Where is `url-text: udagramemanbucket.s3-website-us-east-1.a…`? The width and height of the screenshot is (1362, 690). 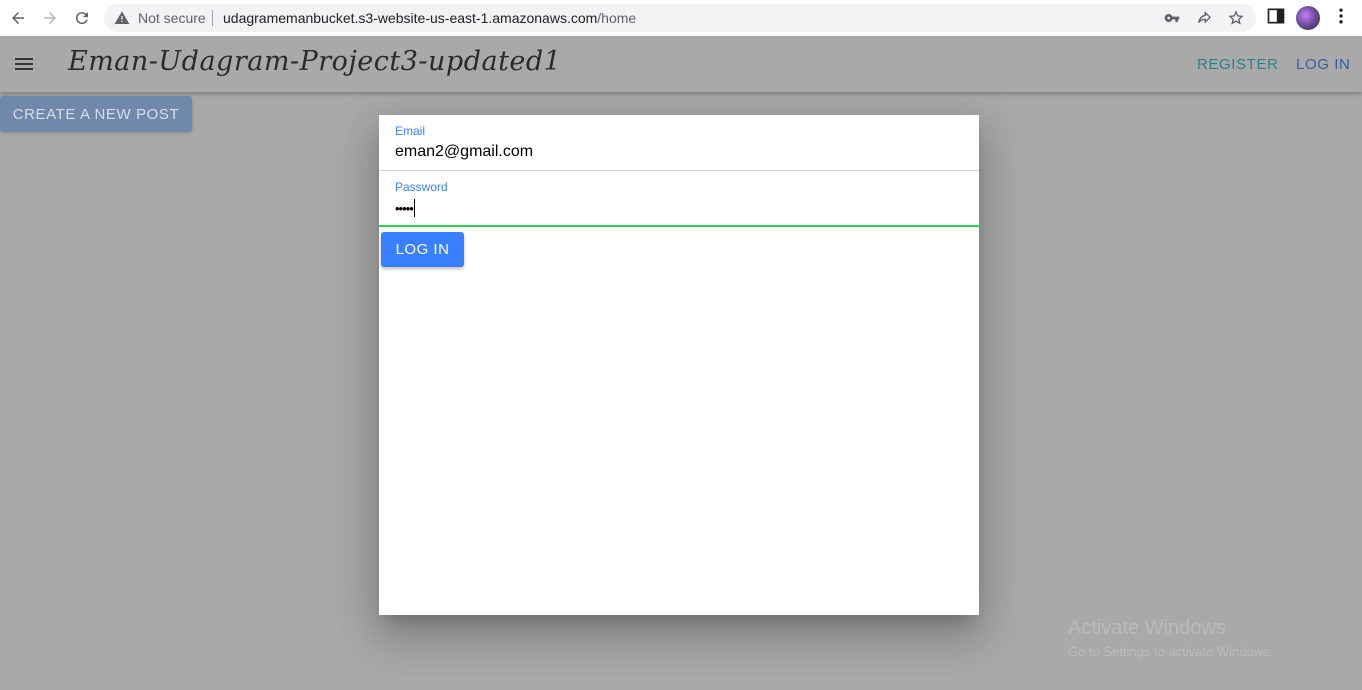 url-text: udagramemanbucket.s3-website-us-east-1.a… is located at coordinates (429, 18).